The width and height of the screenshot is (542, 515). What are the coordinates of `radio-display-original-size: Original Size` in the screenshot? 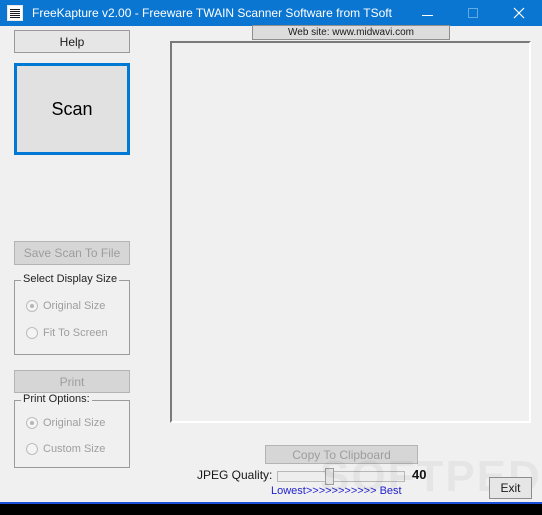 It's located at (65, 306).